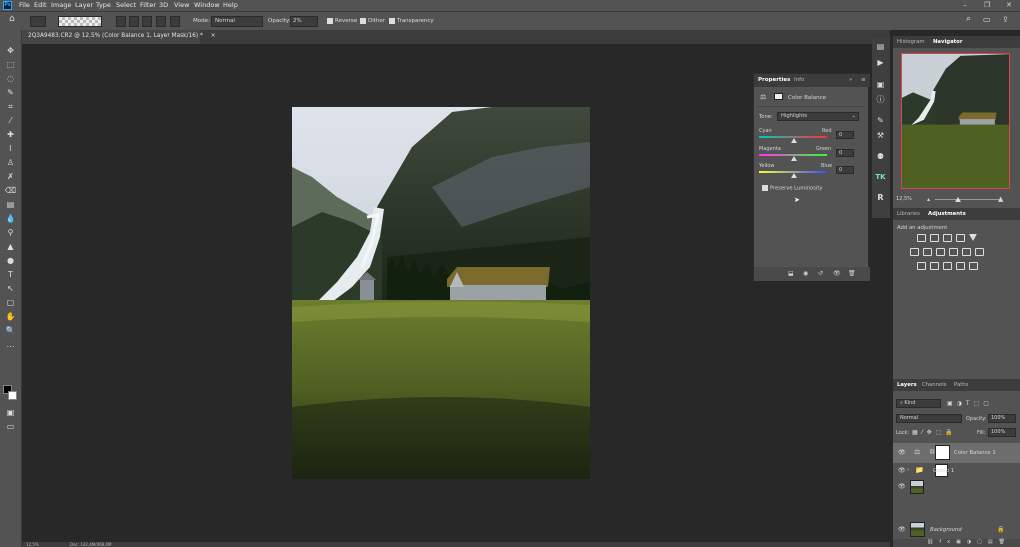 Image resolution: width=1020 pixels, height=547 pixels. What do you see at coordinates (845, 153) in the screenshot?
I see `magenta-green-value: 0` at bounding box center [845, 153].